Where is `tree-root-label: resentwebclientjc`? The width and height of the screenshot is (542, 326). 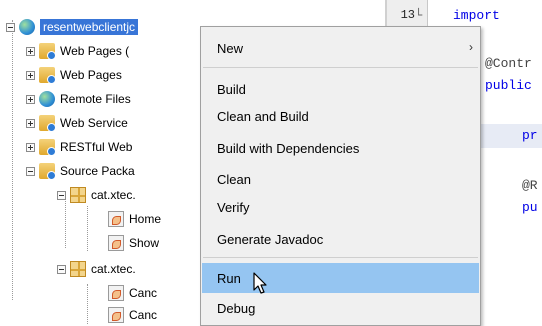 tree-root-label: resentwebclientjc is located at coordinates (89, 27).